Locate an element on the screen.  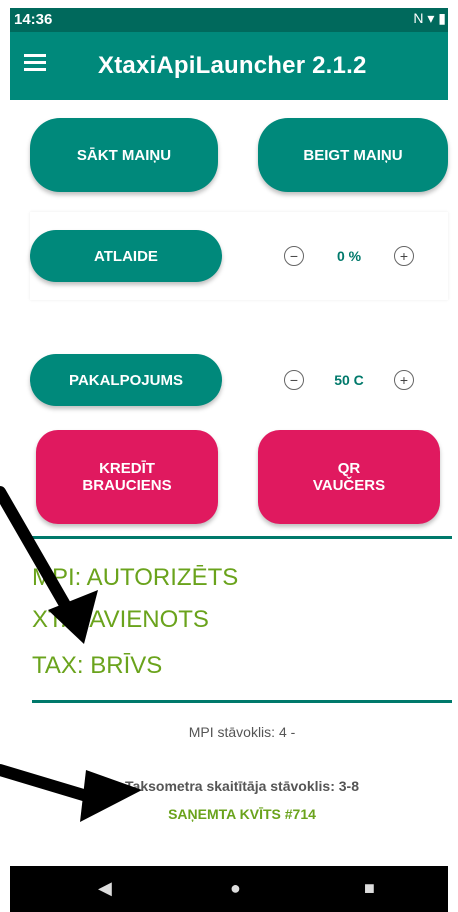
arrow-icon-lower is located at coordinates (71, 793).